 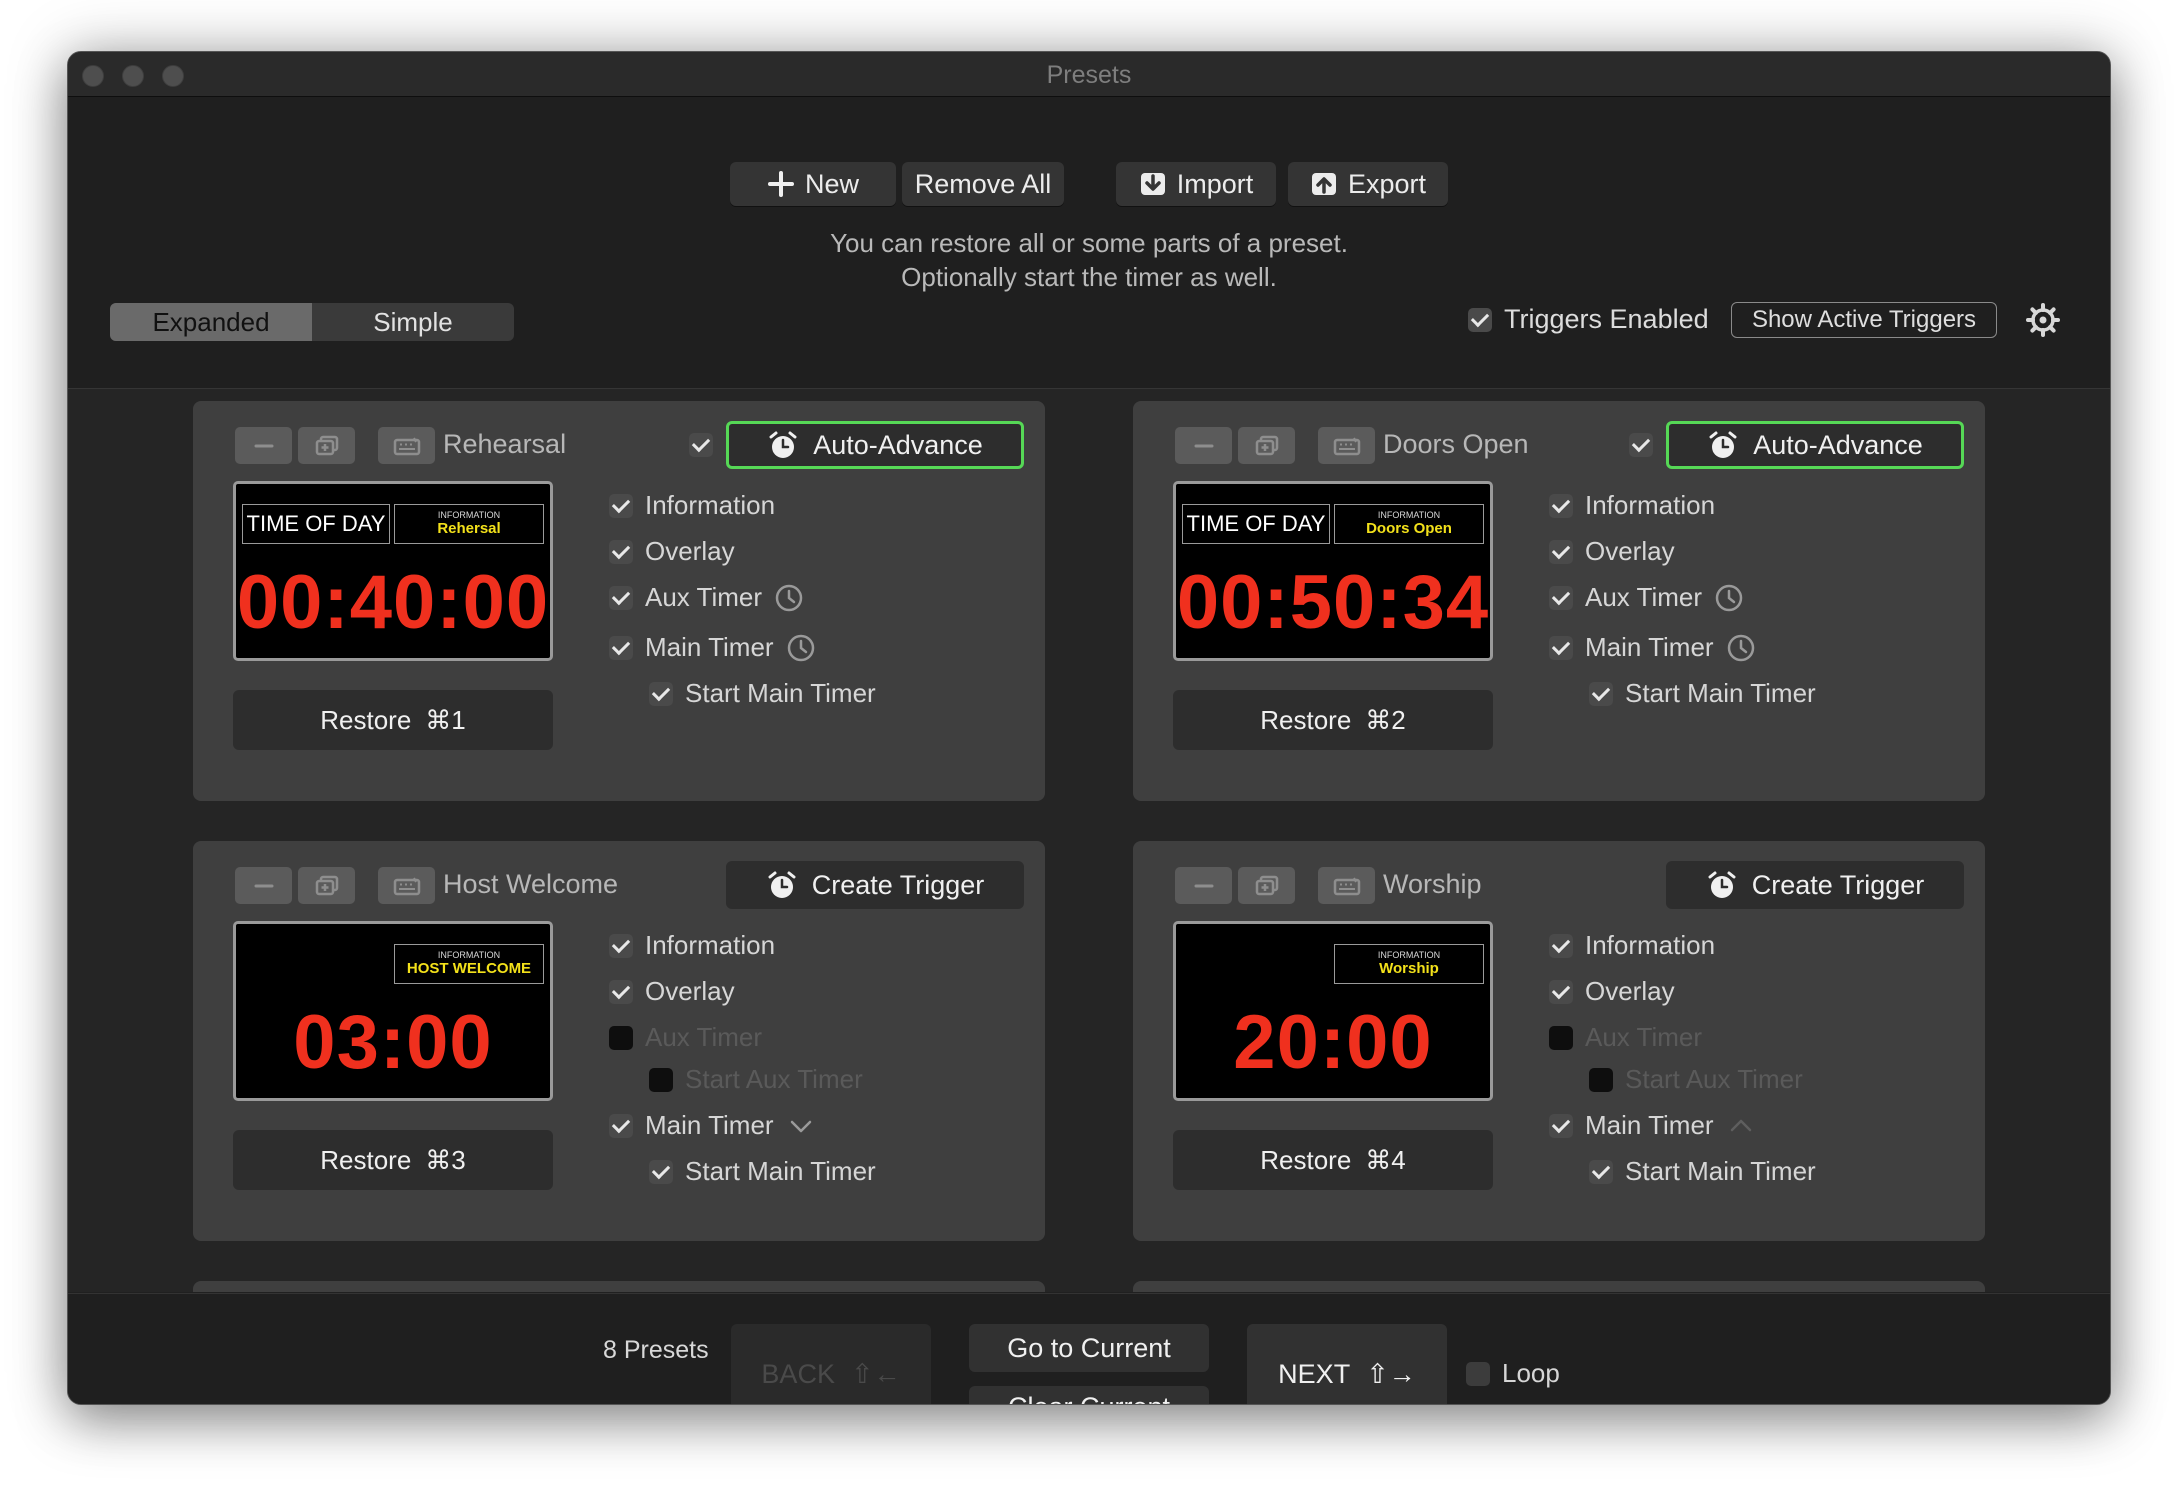 I want to click on loop-toggle: Loop, so click(x=1513, y=1373).